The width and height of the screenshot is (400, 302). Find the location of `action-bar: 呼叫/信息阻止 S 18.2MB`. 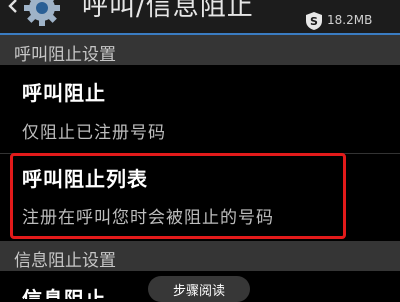

action-bar: 呼叫/信息阻止 S 18.2MB is located at coordinates (200, 16).